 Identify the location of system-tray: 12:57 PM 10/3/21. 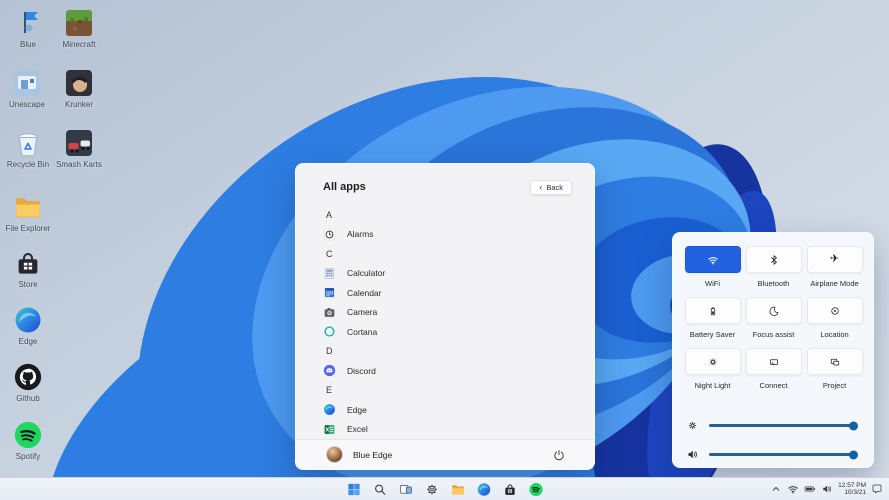
(826, 489).